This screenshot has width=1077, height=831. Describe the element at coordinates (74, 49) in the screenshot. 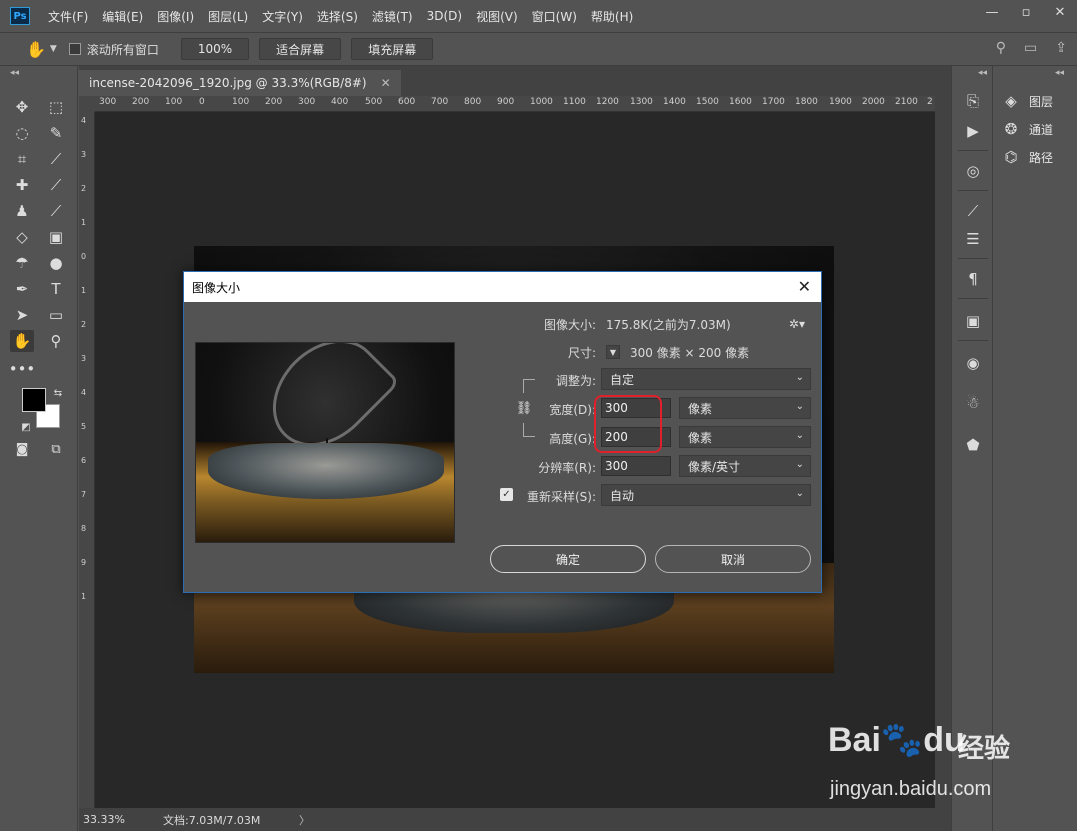

I see `scroll-all-windows-checkbox` at that location.